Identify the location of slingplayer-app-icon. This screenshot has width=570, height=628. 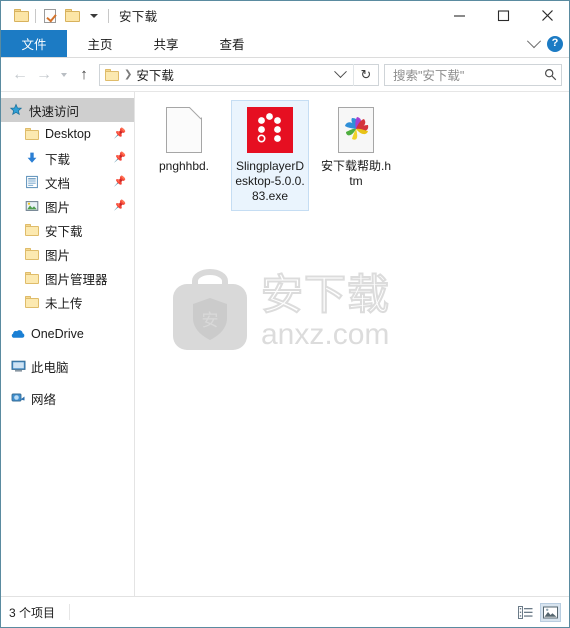
(270, 130).